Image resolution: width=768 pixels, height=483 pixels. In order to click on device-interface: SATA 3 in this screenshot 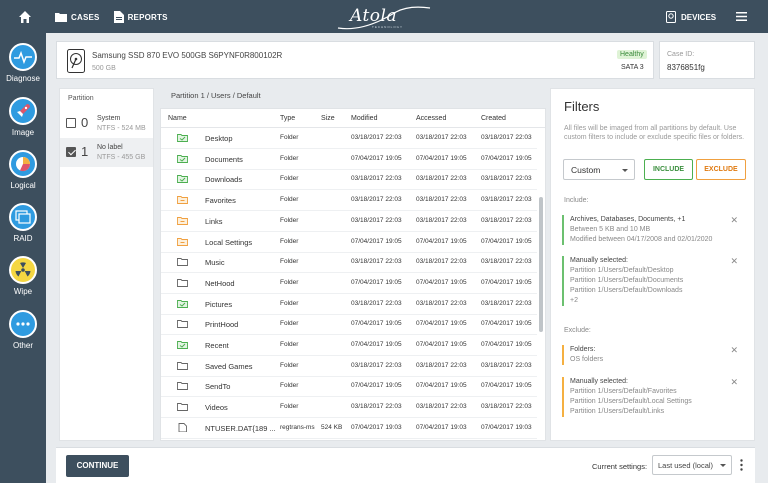, I will do `click(632, 67)`.